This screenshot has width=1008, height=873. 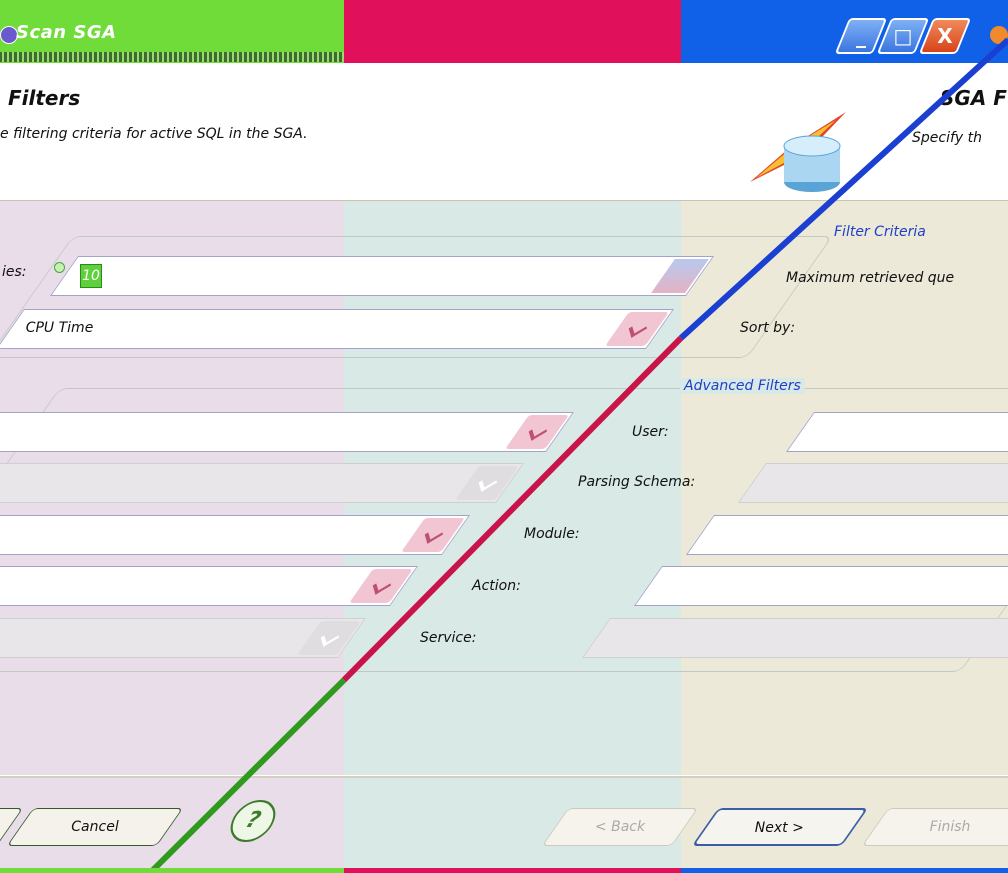 I want to click on filter-criteria-legend: Filter Criteria, so click(x=880, y=232).